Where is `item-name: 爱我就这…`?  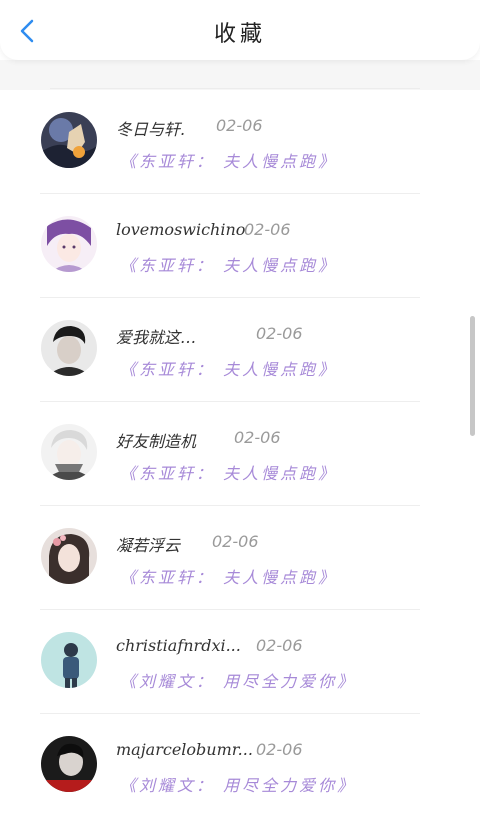 item-name: 爱我就这… is located at coordinates (156, 337).